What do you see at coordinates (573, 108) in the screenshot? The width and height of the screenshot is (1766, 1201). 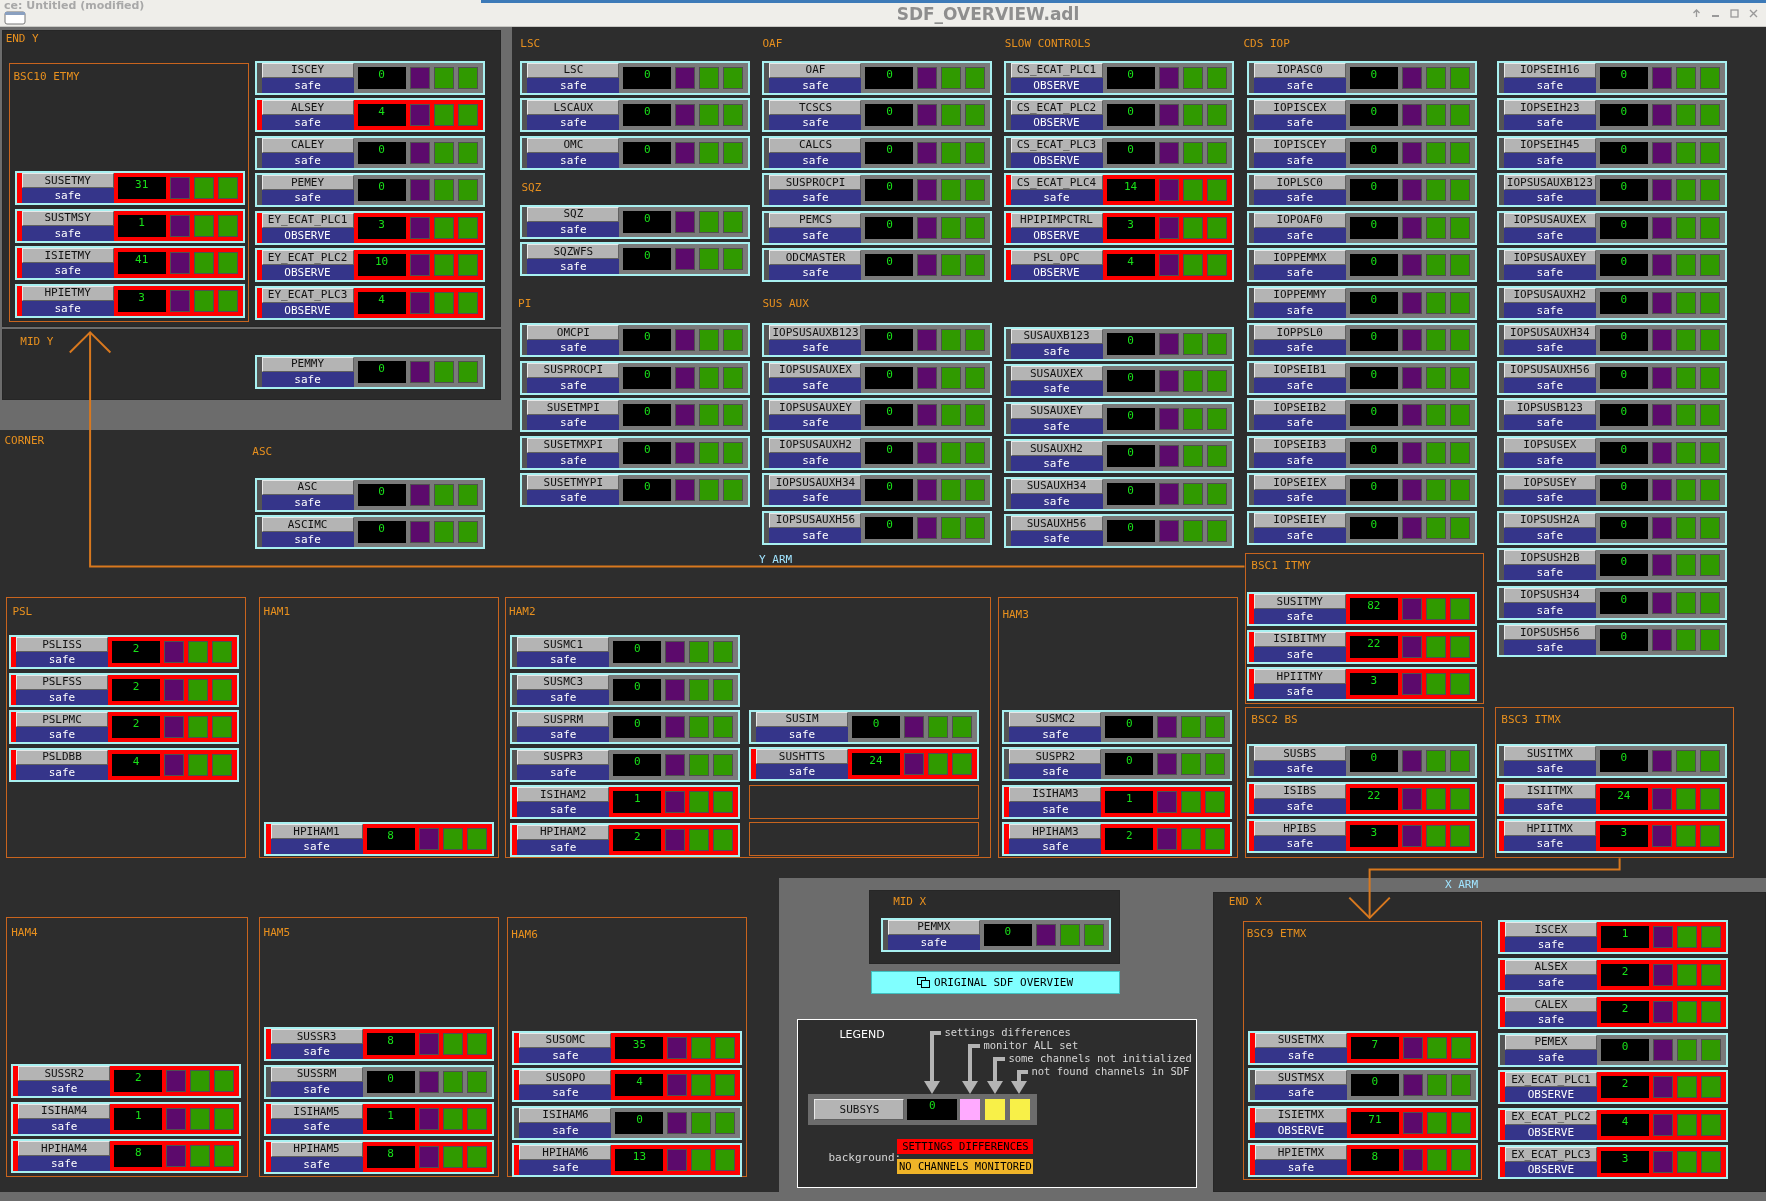 I see `subsystem-button: LSCAUX` at bounding box center [573, 108].